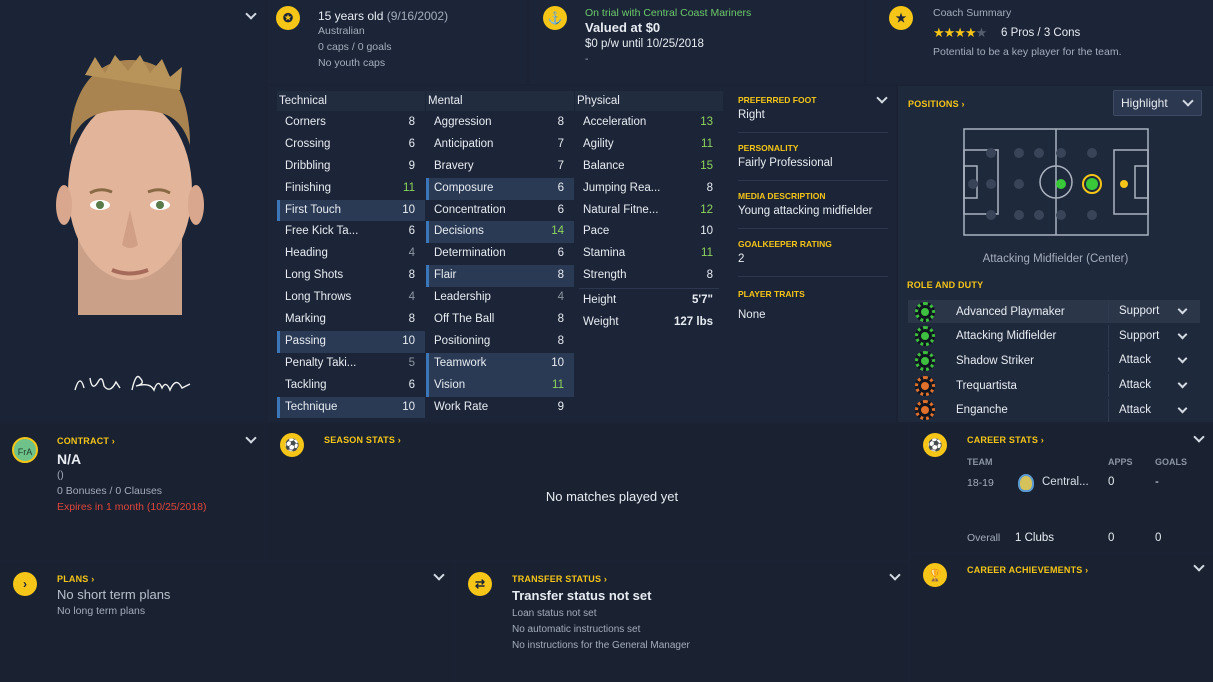 The height and width of the screenshot is (682, 1213). I want to click on achievements-chevron-down-icon, so click(1199, 566).